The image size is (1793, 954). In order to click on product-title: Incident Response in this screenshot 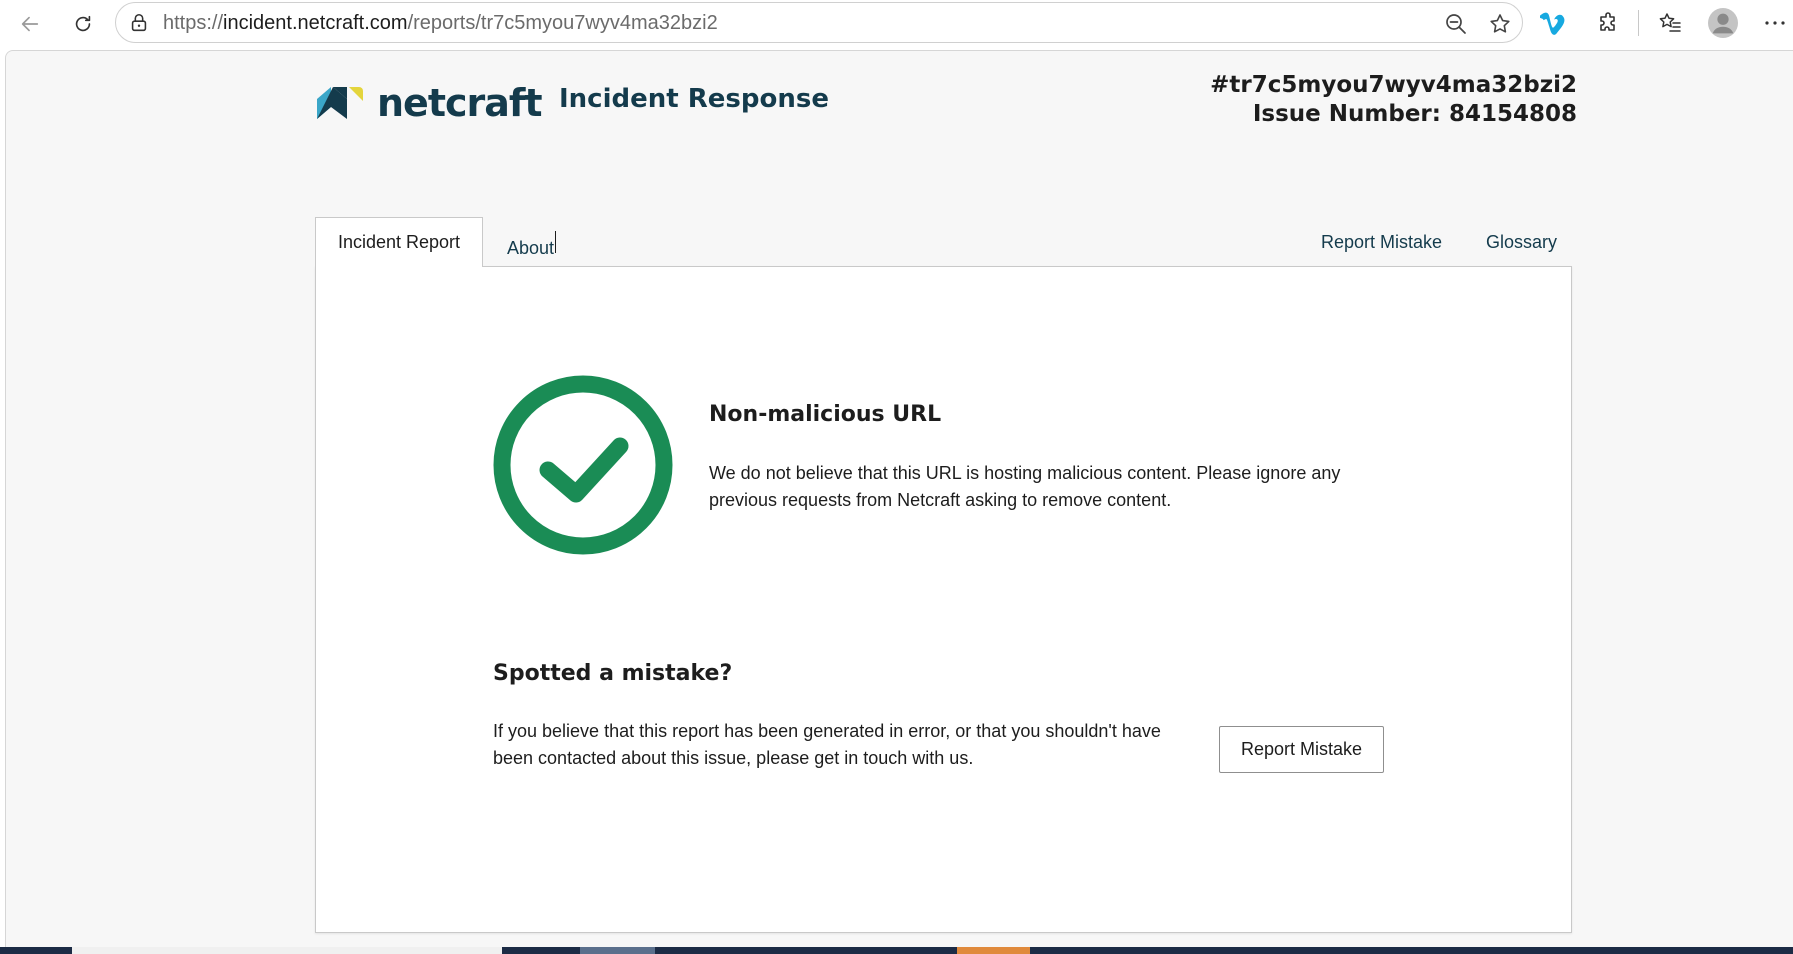, I will do `click(694, 99)`.